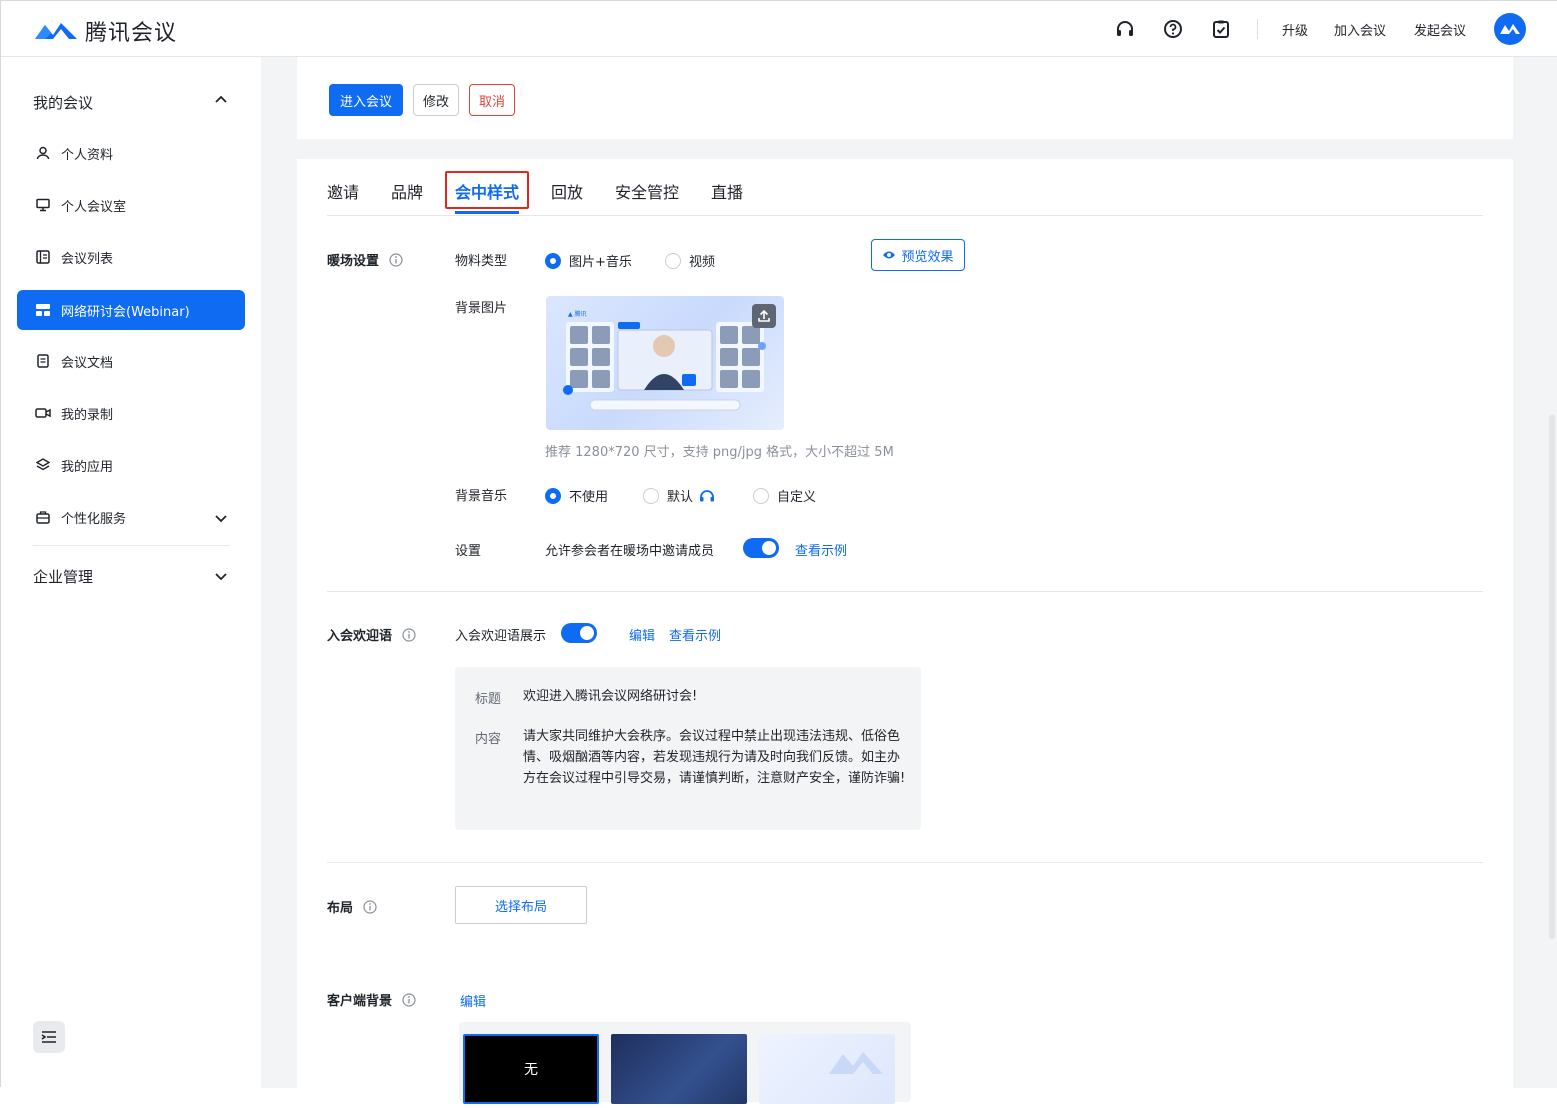 Image resolution: width=1557 pixels, height=1108 pixels. I want to click on bg-option-none-label: 无, so click(531, 1070).